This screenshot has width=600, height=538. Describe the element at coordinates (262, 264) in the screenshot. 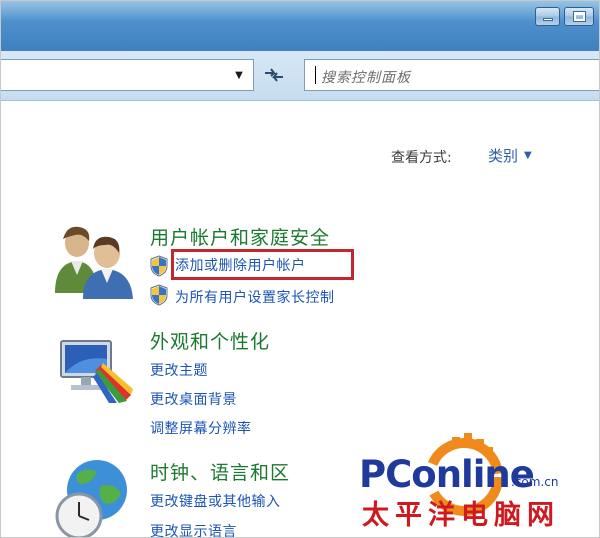

I see `highlight-box` at that location.